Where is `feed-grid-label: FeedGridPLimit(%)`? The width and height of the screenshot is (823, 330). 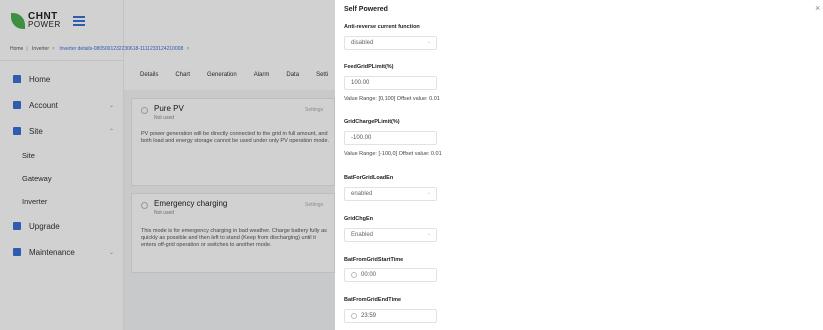
feed-grid-label: FeedGridPLimit(%) is located at coordinates (369, 67).